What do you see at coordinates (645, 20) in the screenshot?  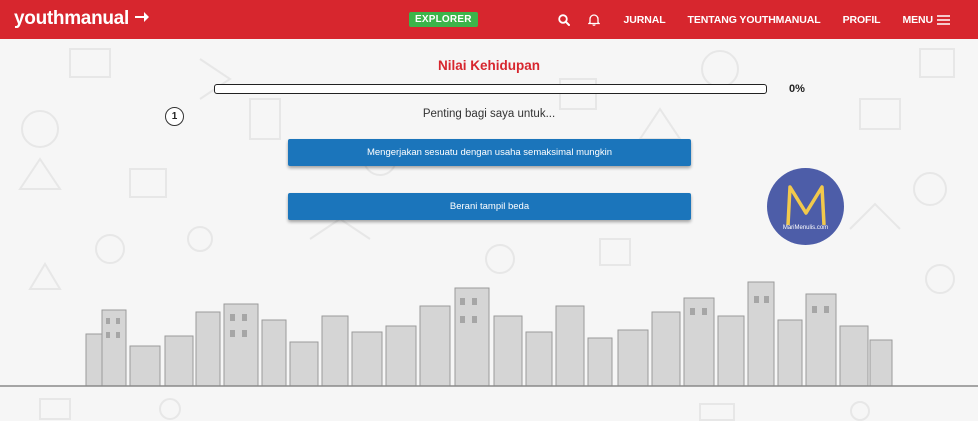 I see `nav-link-jurnal: JURNAL` at bounding box center [645, 20].